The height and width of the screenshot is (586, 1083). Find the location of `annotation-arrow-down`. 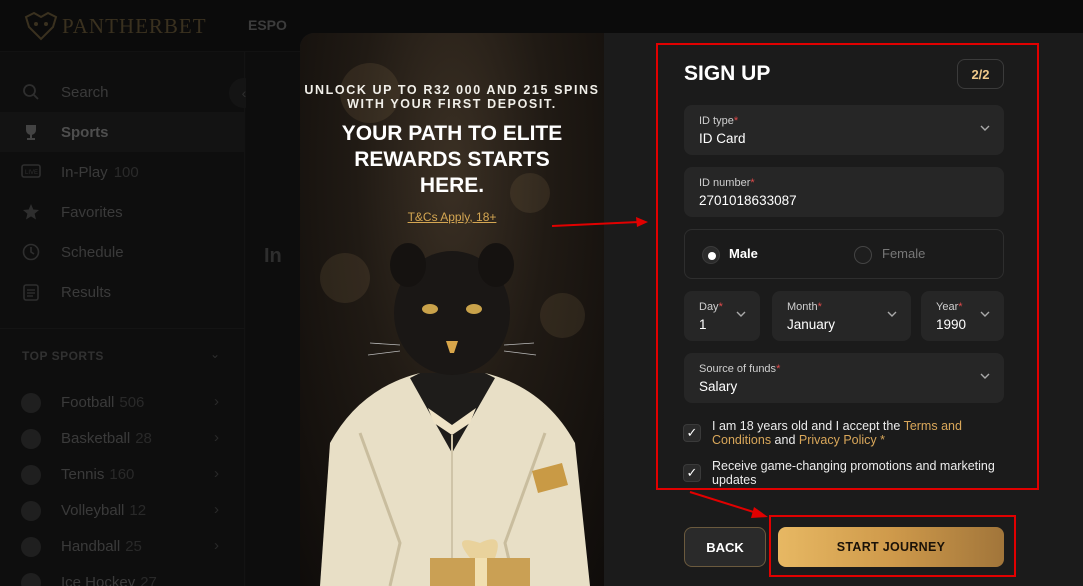

annotation-arrow-down is located at coordinates (728, 504).